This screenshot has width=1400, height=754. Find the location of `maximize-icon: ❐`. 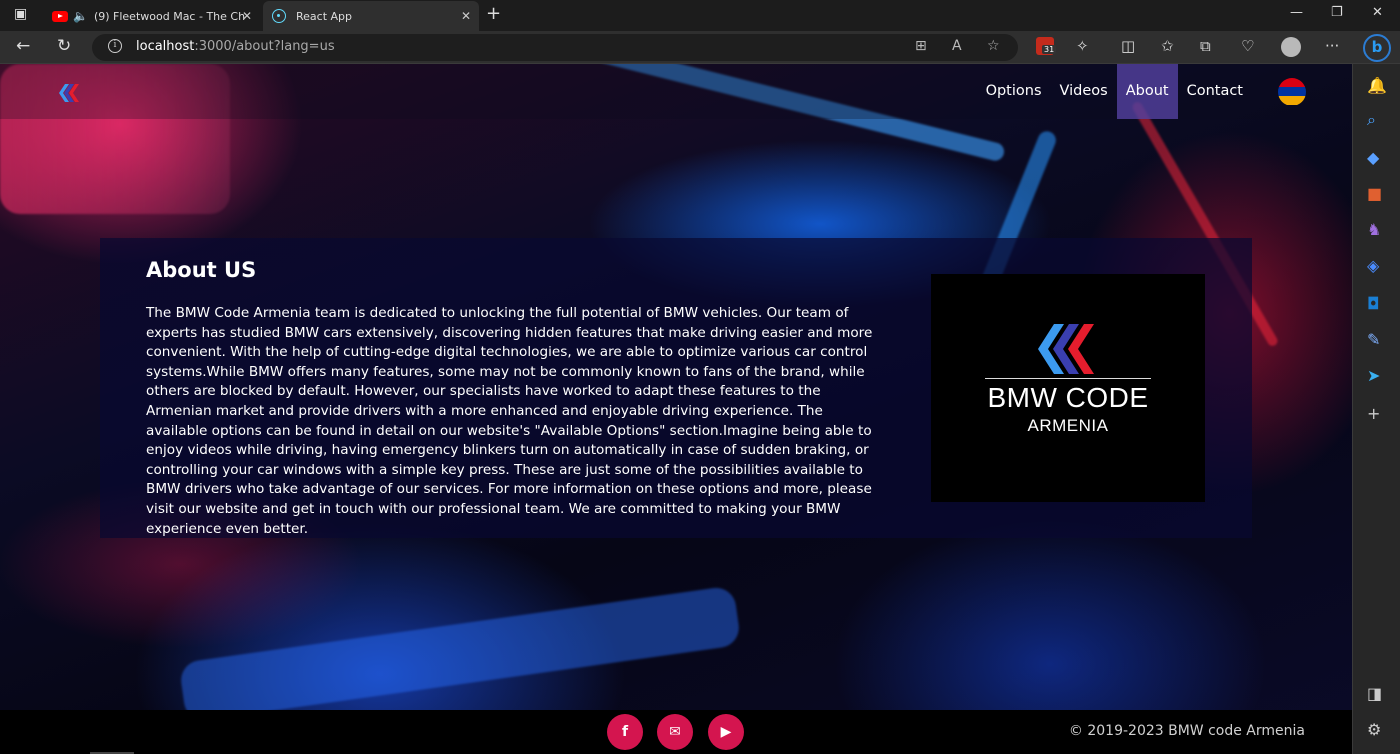

maximize-icon: ❐ is located at coordinates (1337, 12).